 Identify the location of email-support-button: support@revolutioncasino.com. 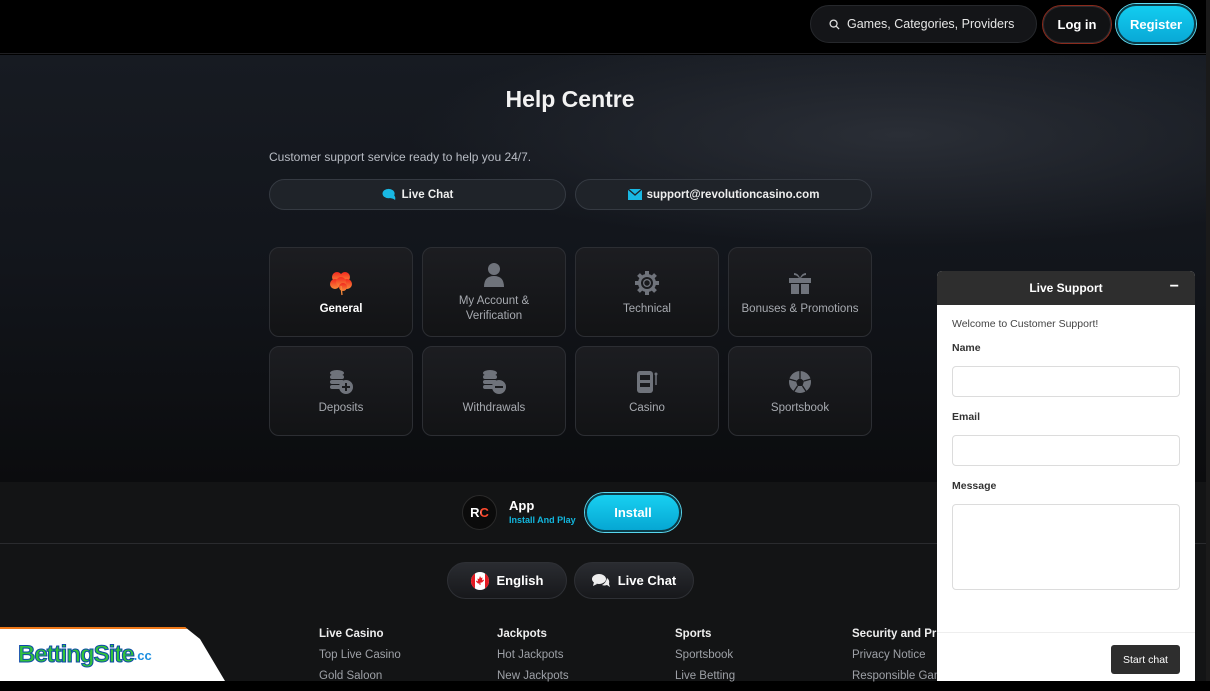
(723, 194).